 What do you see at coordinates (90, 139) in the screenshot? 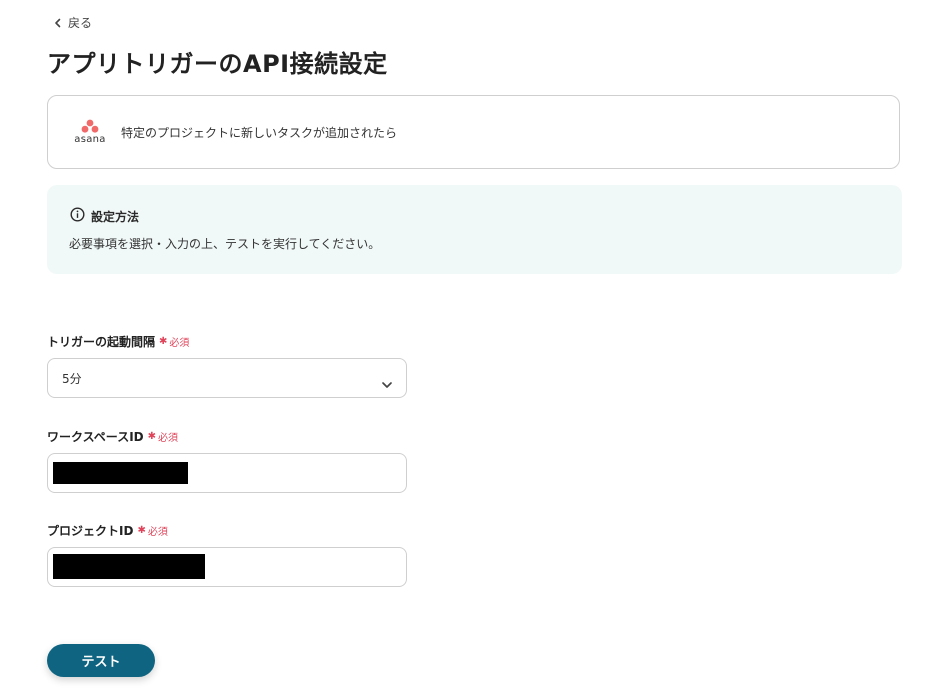
I see `asana-wordmark: asana` at bounding box center [90, 139].